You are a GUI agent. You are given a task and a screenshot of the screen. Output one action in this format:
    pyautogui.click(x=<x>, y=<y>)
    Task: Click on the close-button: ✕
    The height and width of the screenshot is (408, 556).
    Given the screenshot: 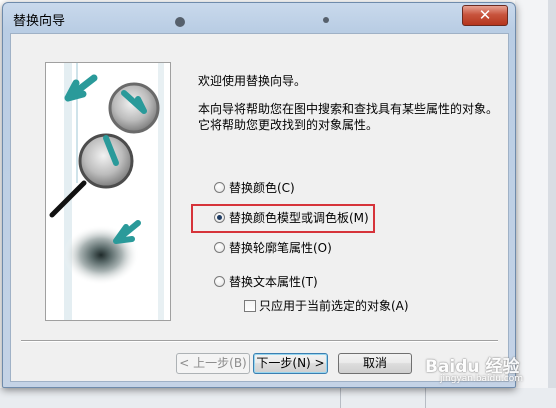 What is the action you would take?
    pyautogui.click(x=485, y=15)
    